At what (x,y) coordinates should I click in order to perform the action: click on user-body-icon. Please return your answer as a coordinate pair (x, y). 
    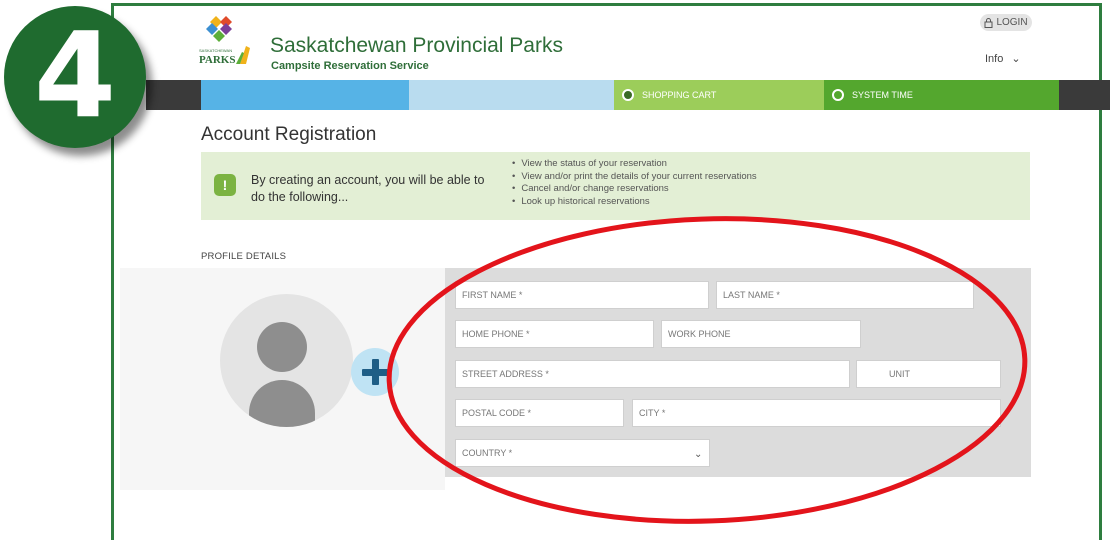
    Looking at the image, I should click on (282, 403).